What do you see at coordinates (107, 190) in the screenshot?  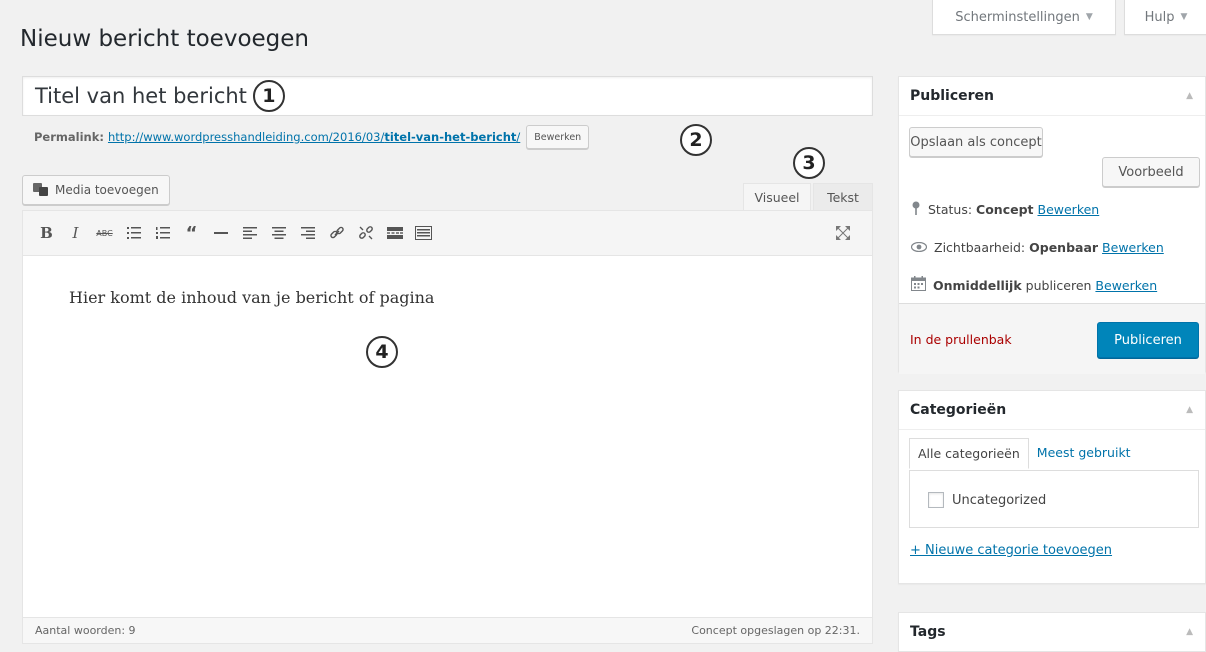 I see `add-media-label: Media toevoegen` at bounding box center [107, 190].